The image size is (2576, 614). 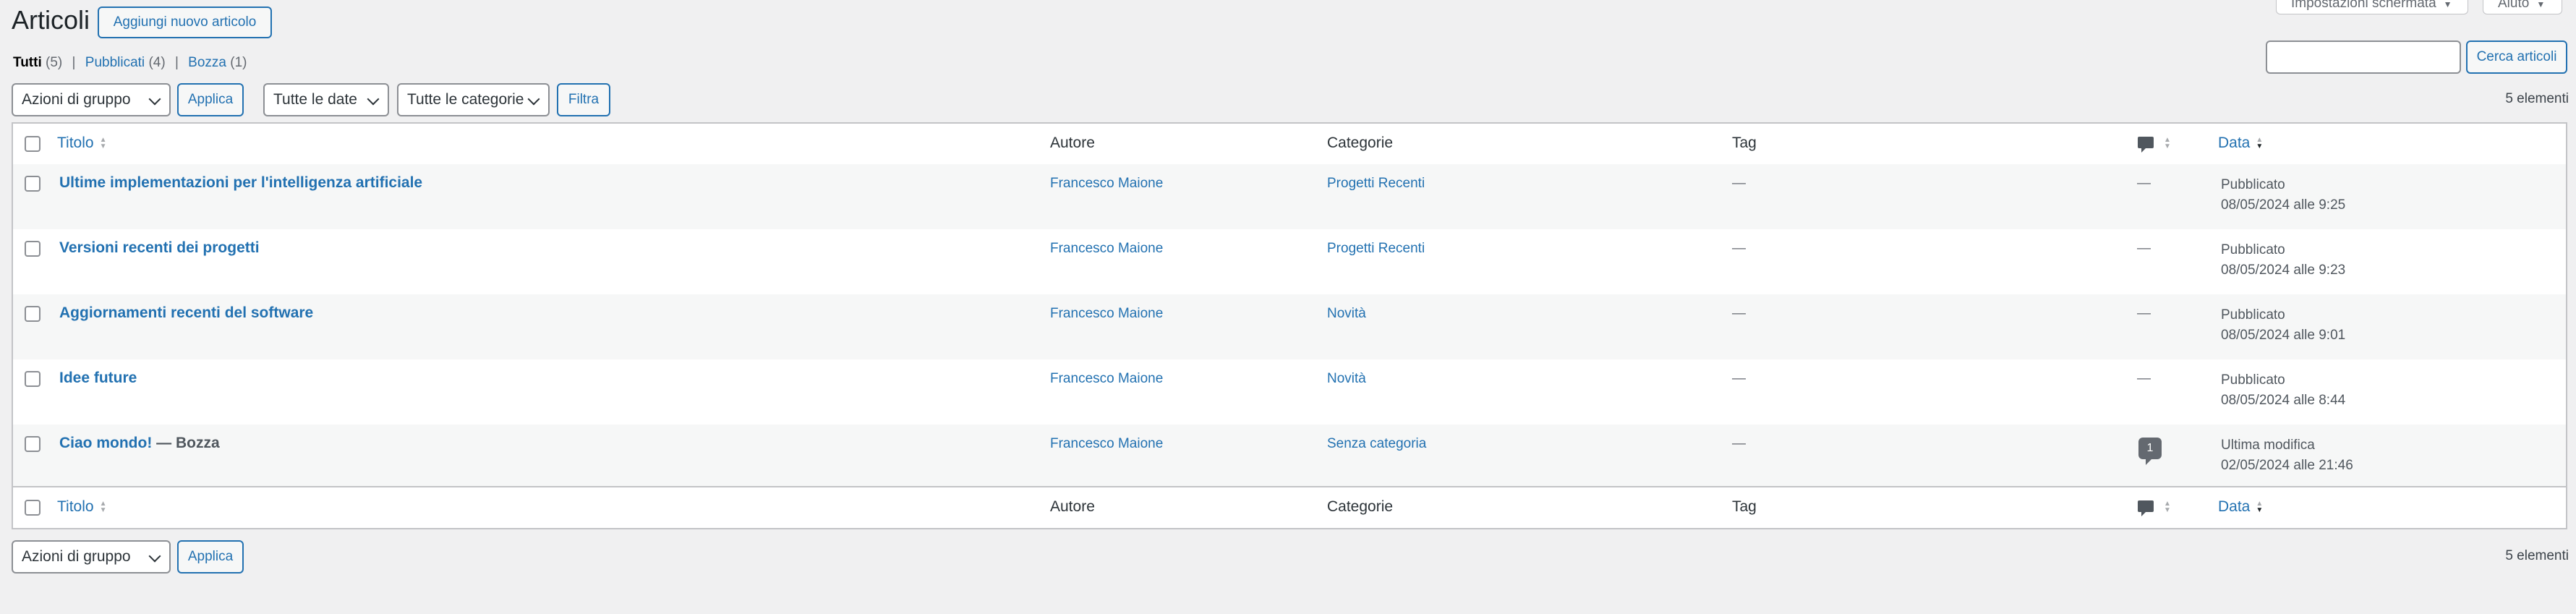 I want to click on view-published-link: Pubblicati, so click(x=115, y=63).